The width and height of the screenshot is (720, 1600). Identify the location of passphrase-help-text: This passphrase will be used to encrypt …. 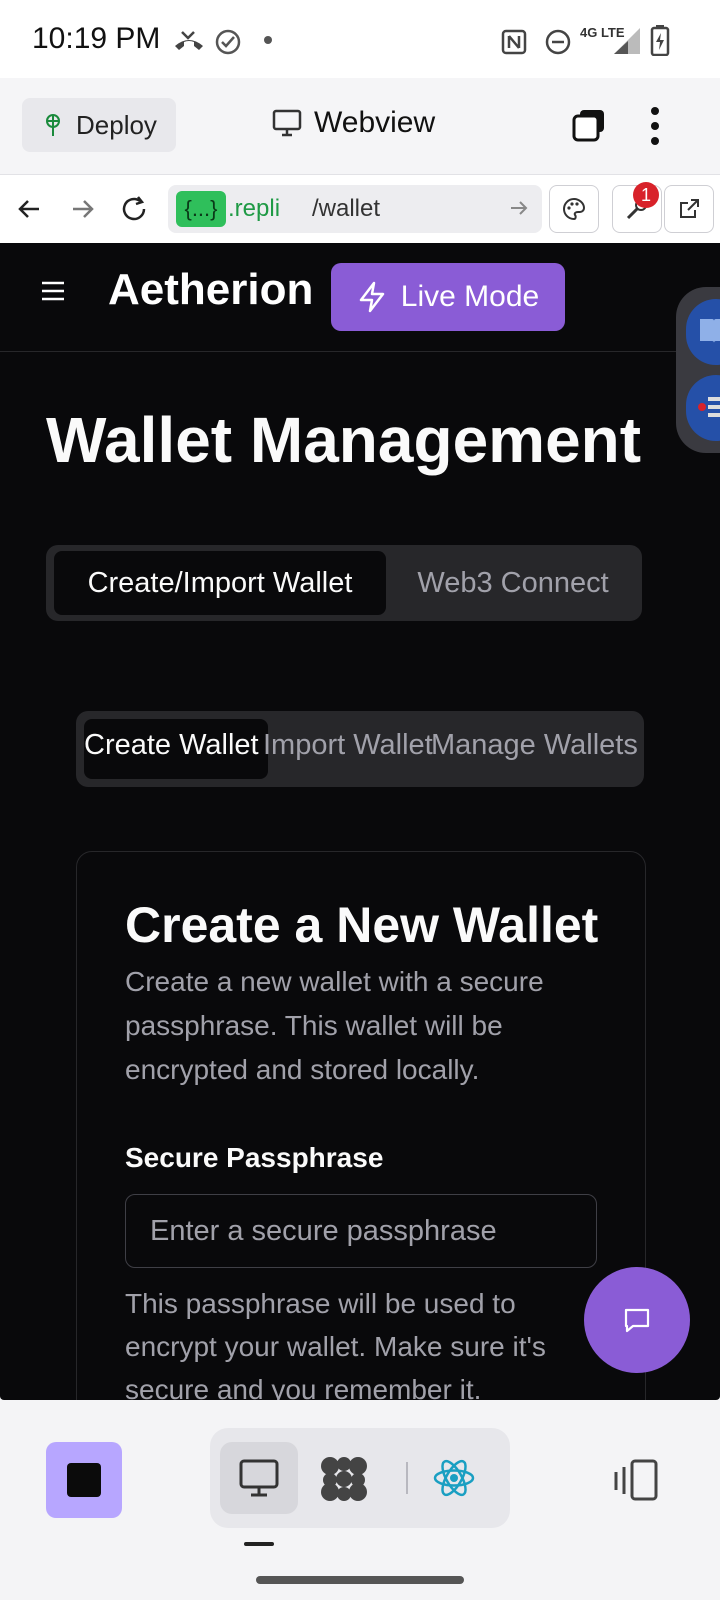
(335, 1344).